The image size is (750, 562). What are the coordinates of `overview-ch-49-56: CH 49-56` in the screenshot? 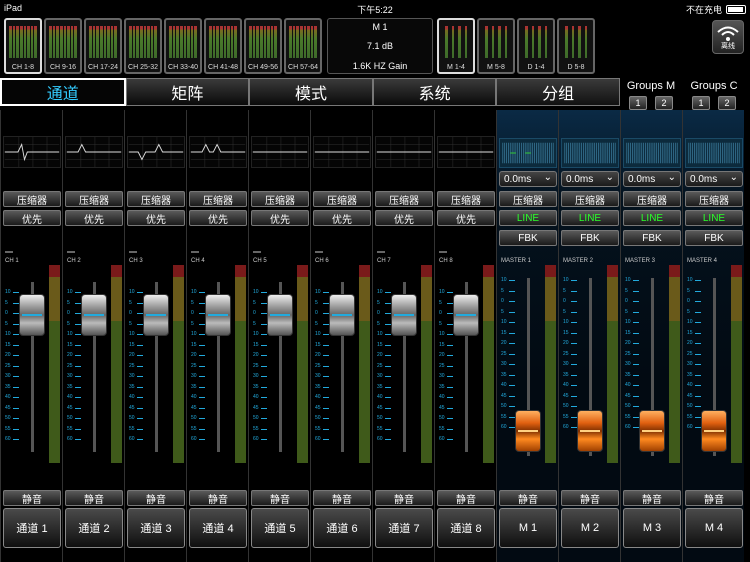 It's located at (263, 46).